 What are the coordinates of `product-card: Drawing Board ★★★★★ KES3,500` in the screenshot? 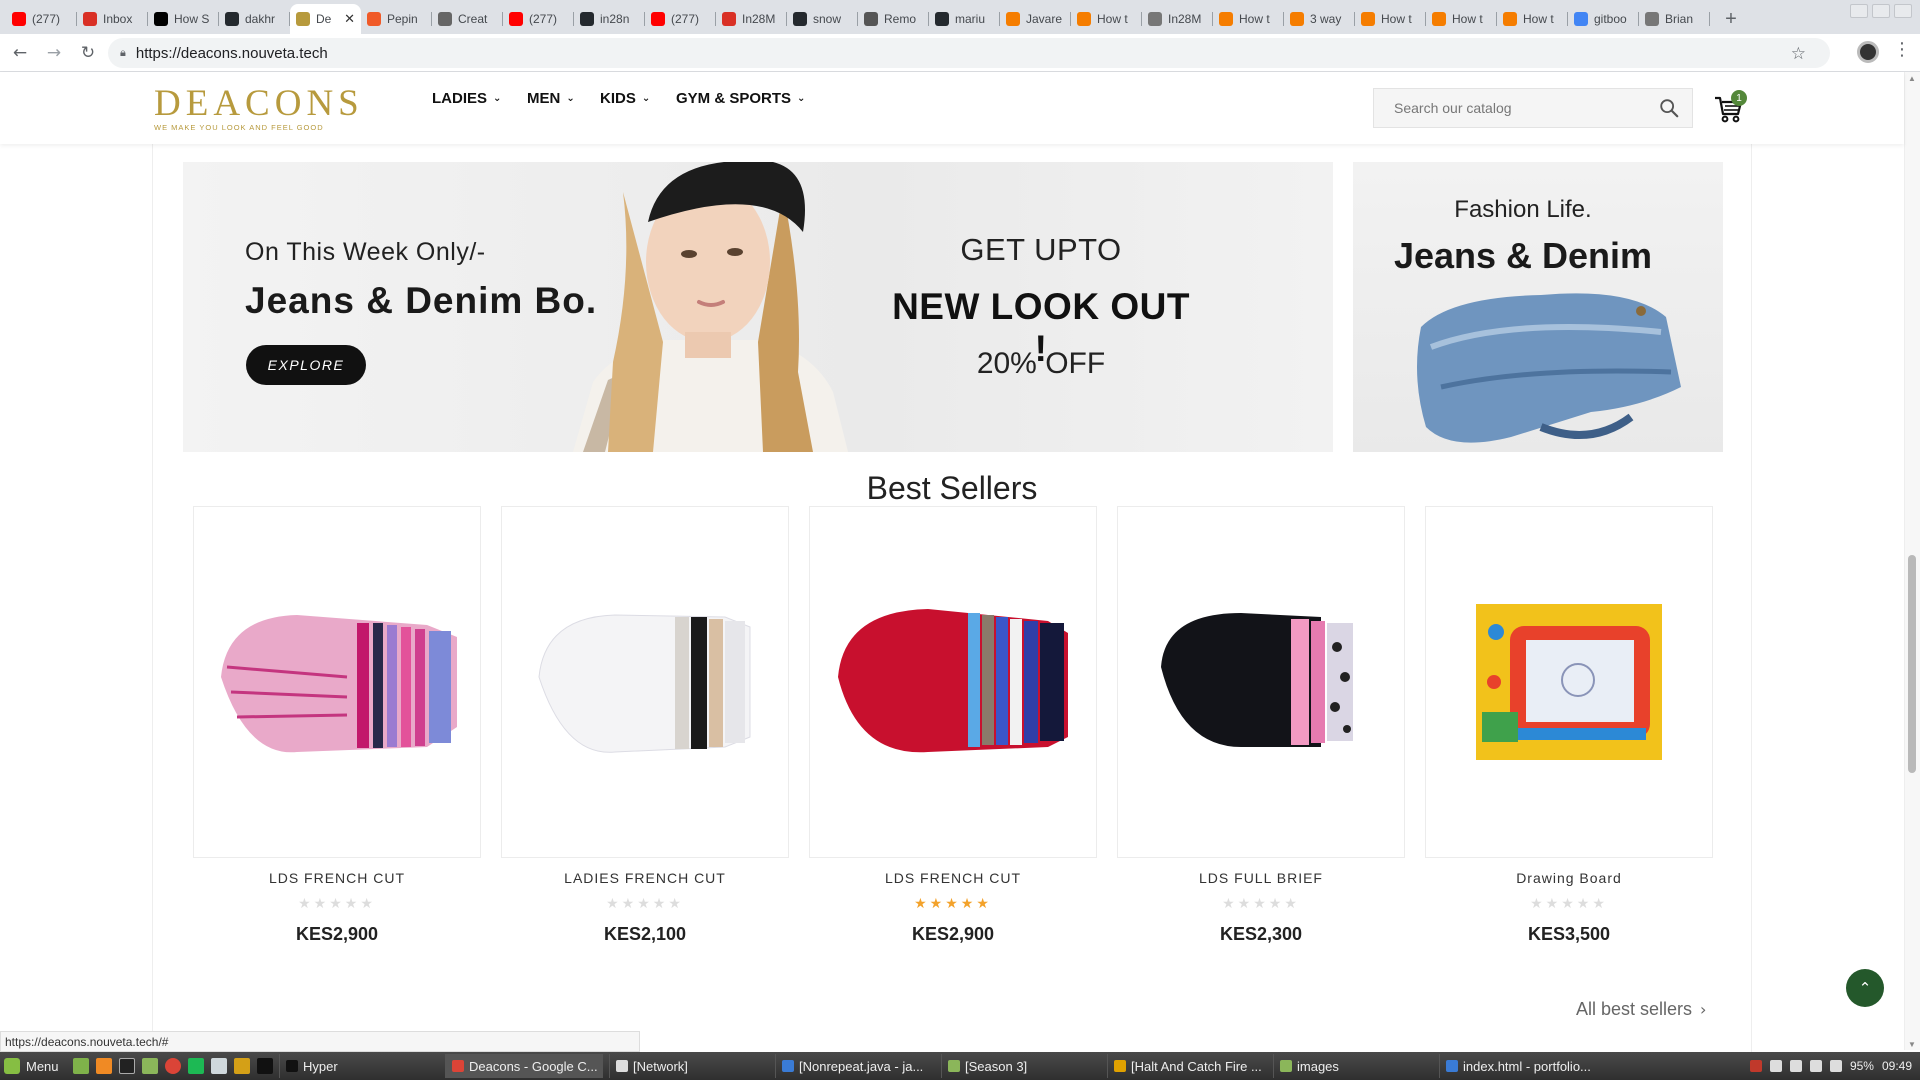 It's located at (1569, 725).